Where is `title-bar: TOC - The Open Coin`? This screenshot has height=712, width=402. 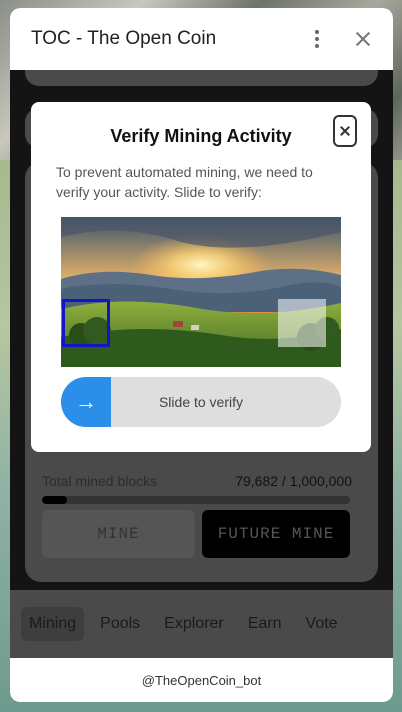
title-bar: TOC - The Open Coin is located at coordinates (201, 39).